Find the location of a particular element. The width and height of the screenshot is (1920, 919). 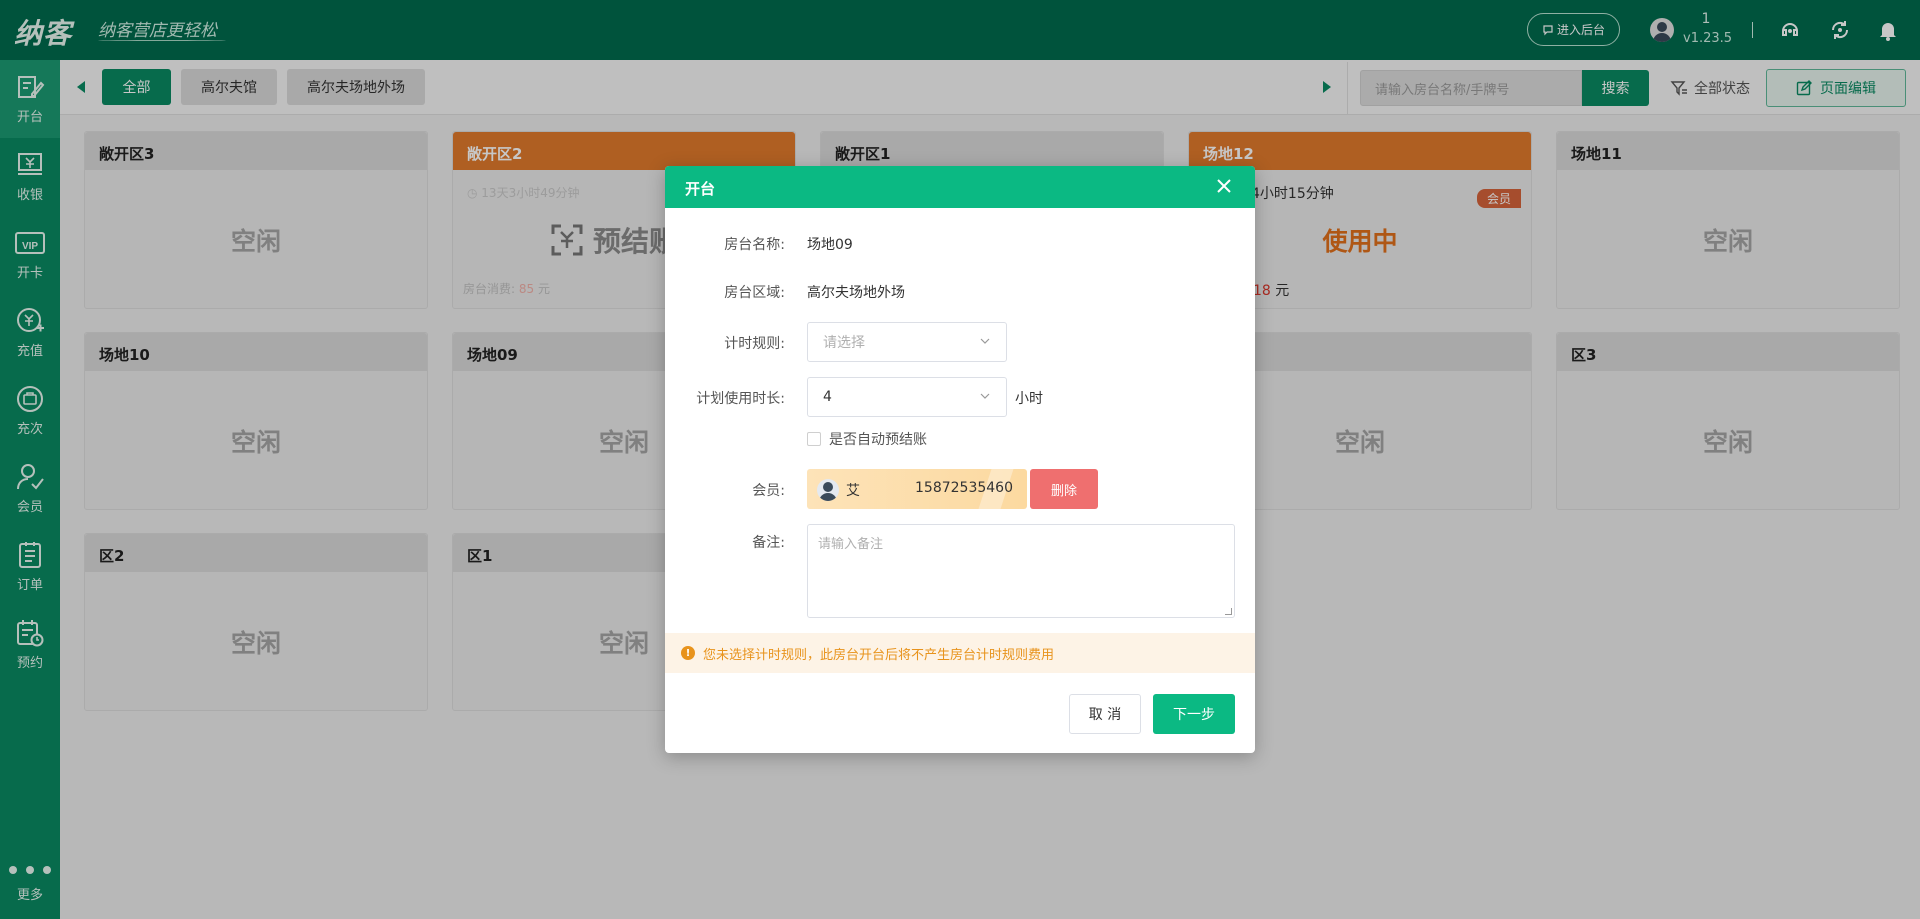

room-area-label: 房台区域: is located at coordinates (754, 293).